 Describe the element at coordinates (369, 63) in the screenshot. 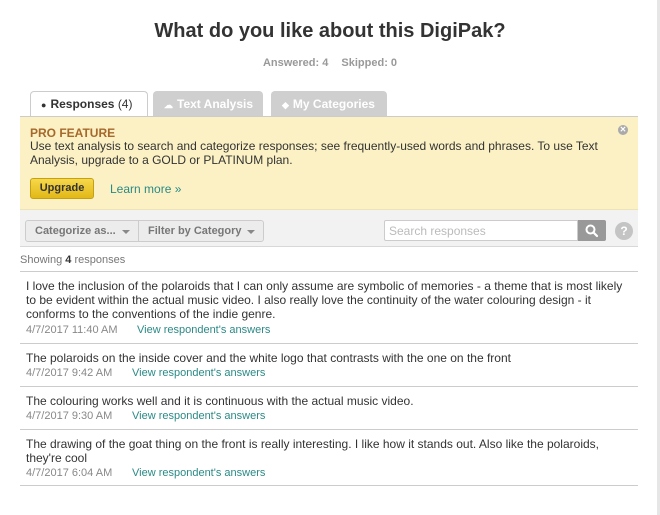

I see `skipped-count: Skipped: 0` at that location.